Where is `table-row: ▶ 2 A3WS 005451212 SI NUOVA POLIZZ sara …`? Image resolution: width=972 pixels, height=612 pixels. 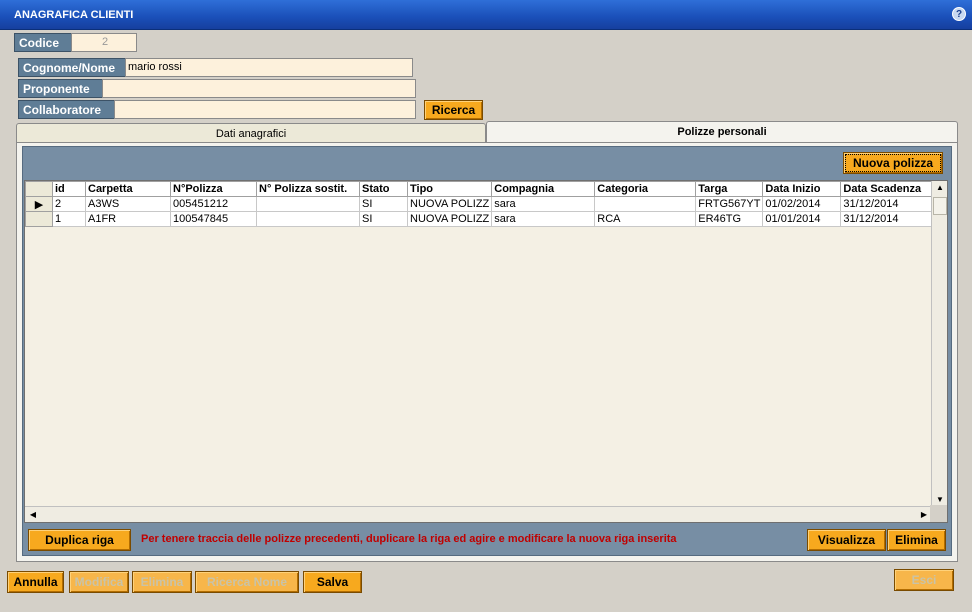 table-row: ▶ 2 A3WS 005451212 SI NUOVA POLIZZ sara … is located at coordinates (480, 204).